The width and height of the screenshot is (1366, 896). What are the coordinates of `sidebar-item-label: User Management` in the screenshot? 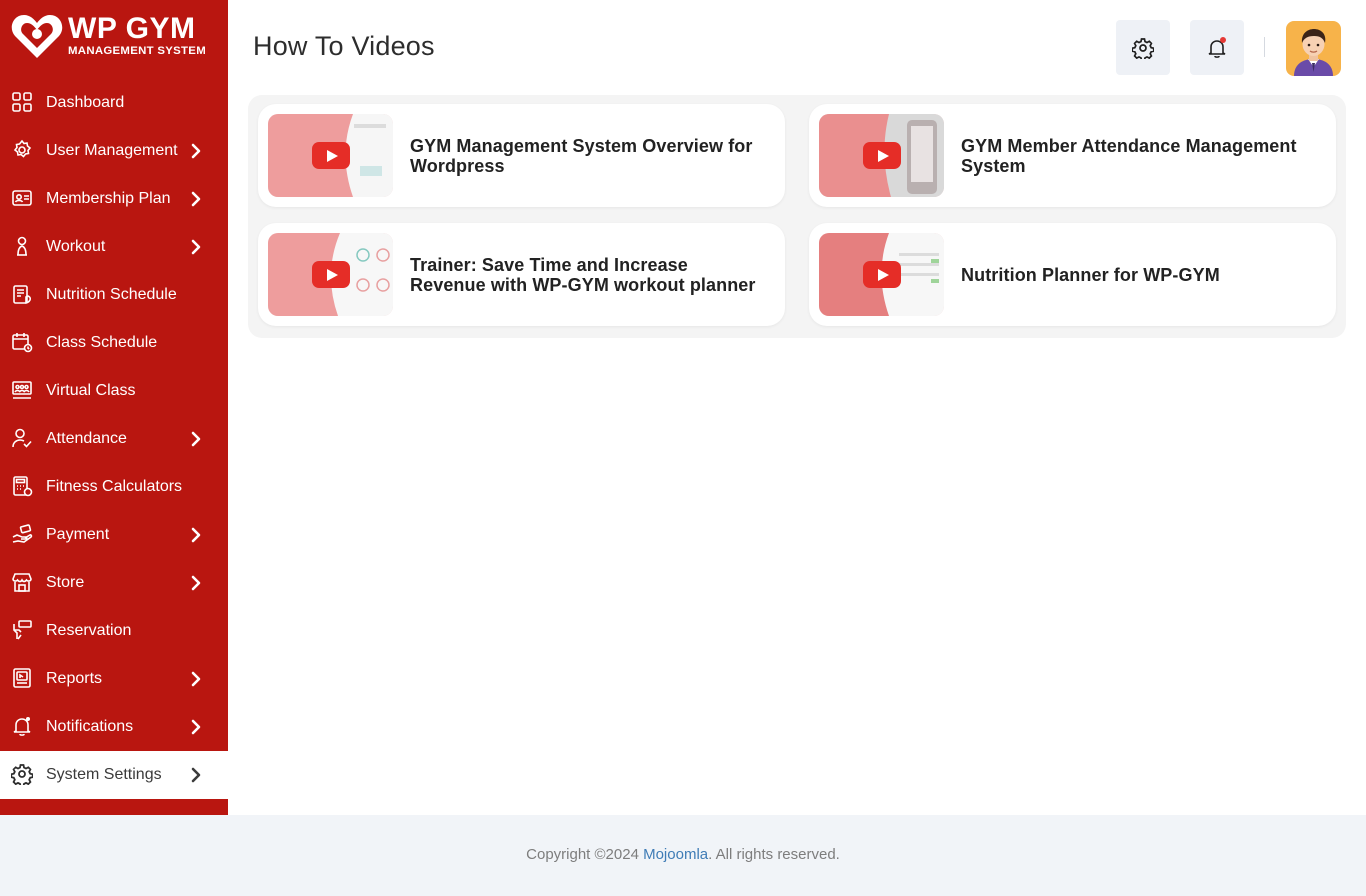 It's located at (112, 150).